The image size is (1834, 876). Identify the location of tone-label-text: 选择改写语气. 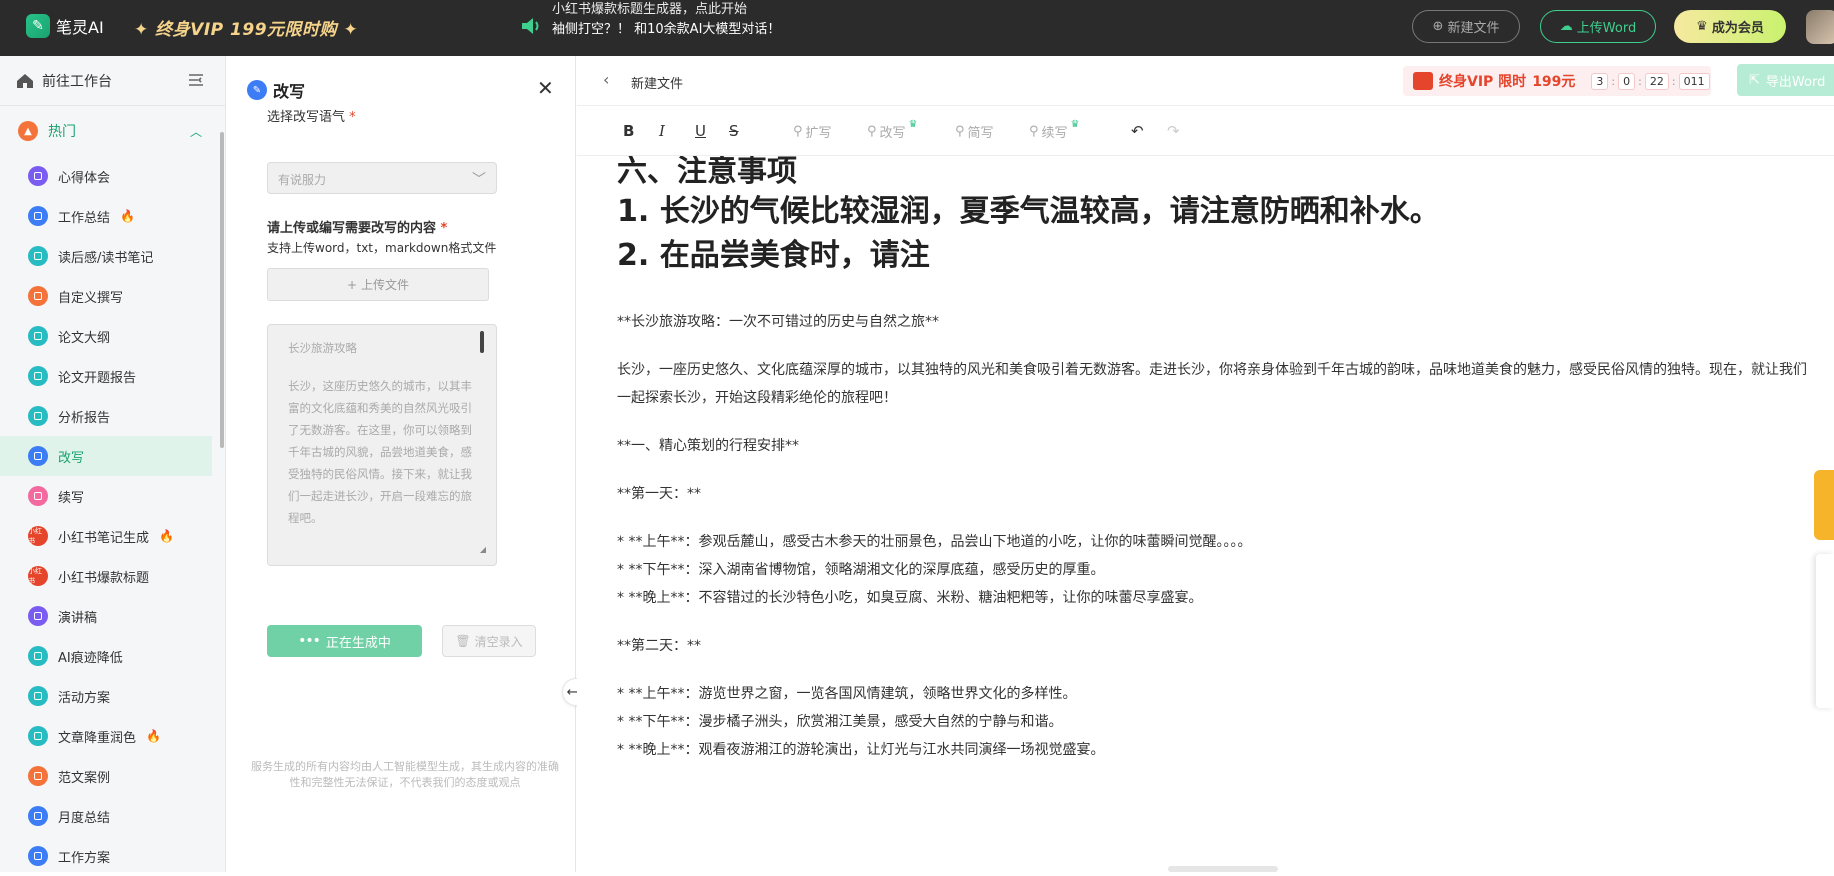
(306, 117).